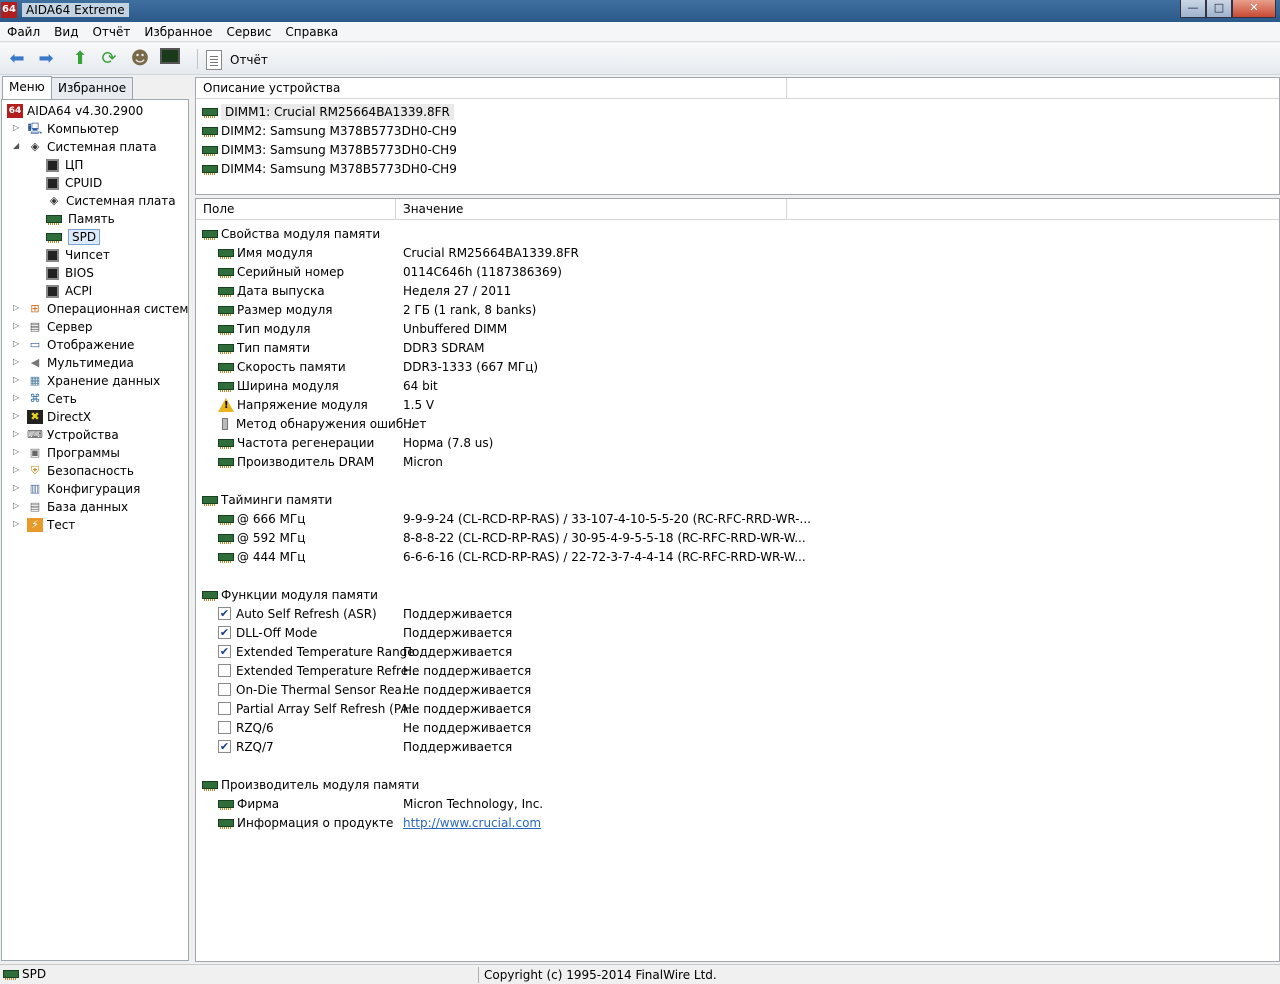 The height and width of the screenshot is (984, 1280). I want to click on tree-item-label: Отображение, so click(91, 345).